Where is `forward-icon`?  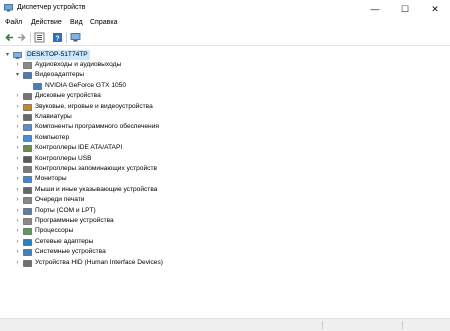 forward-icon is located at coordinates (21, 37).